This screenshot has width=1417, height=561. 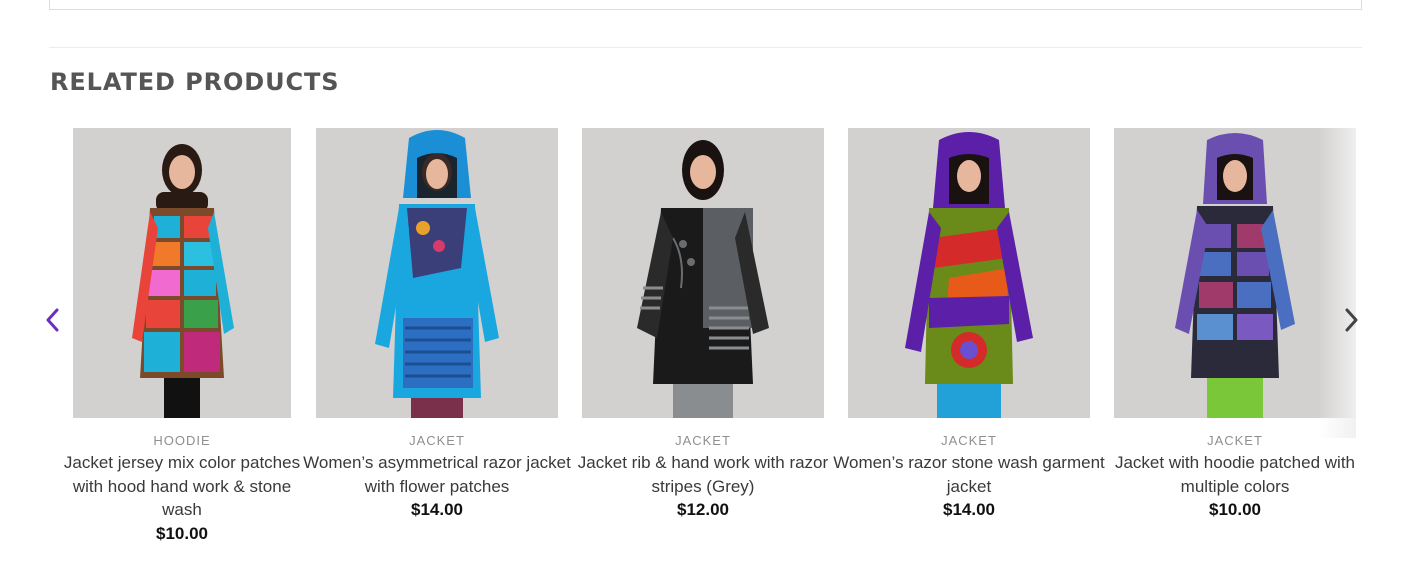 I want to click on chevron-left-icon, so click(x=52, y=320).